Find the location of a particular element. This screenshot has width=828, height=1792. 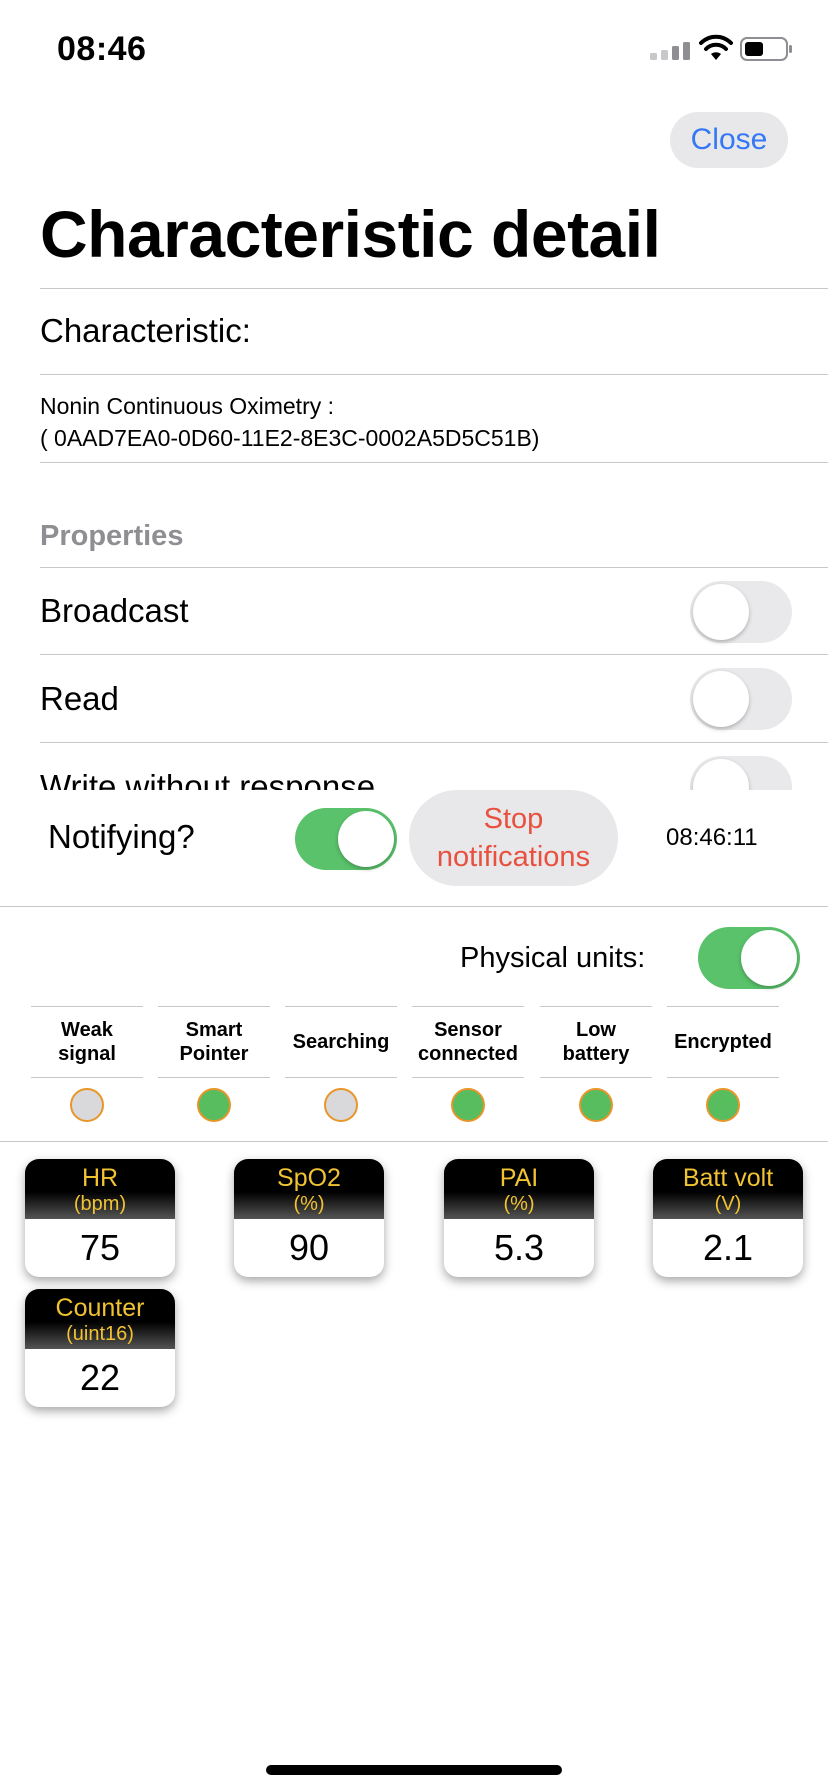

indicator-label: Weak signal is located at coordinates (87, 1042).